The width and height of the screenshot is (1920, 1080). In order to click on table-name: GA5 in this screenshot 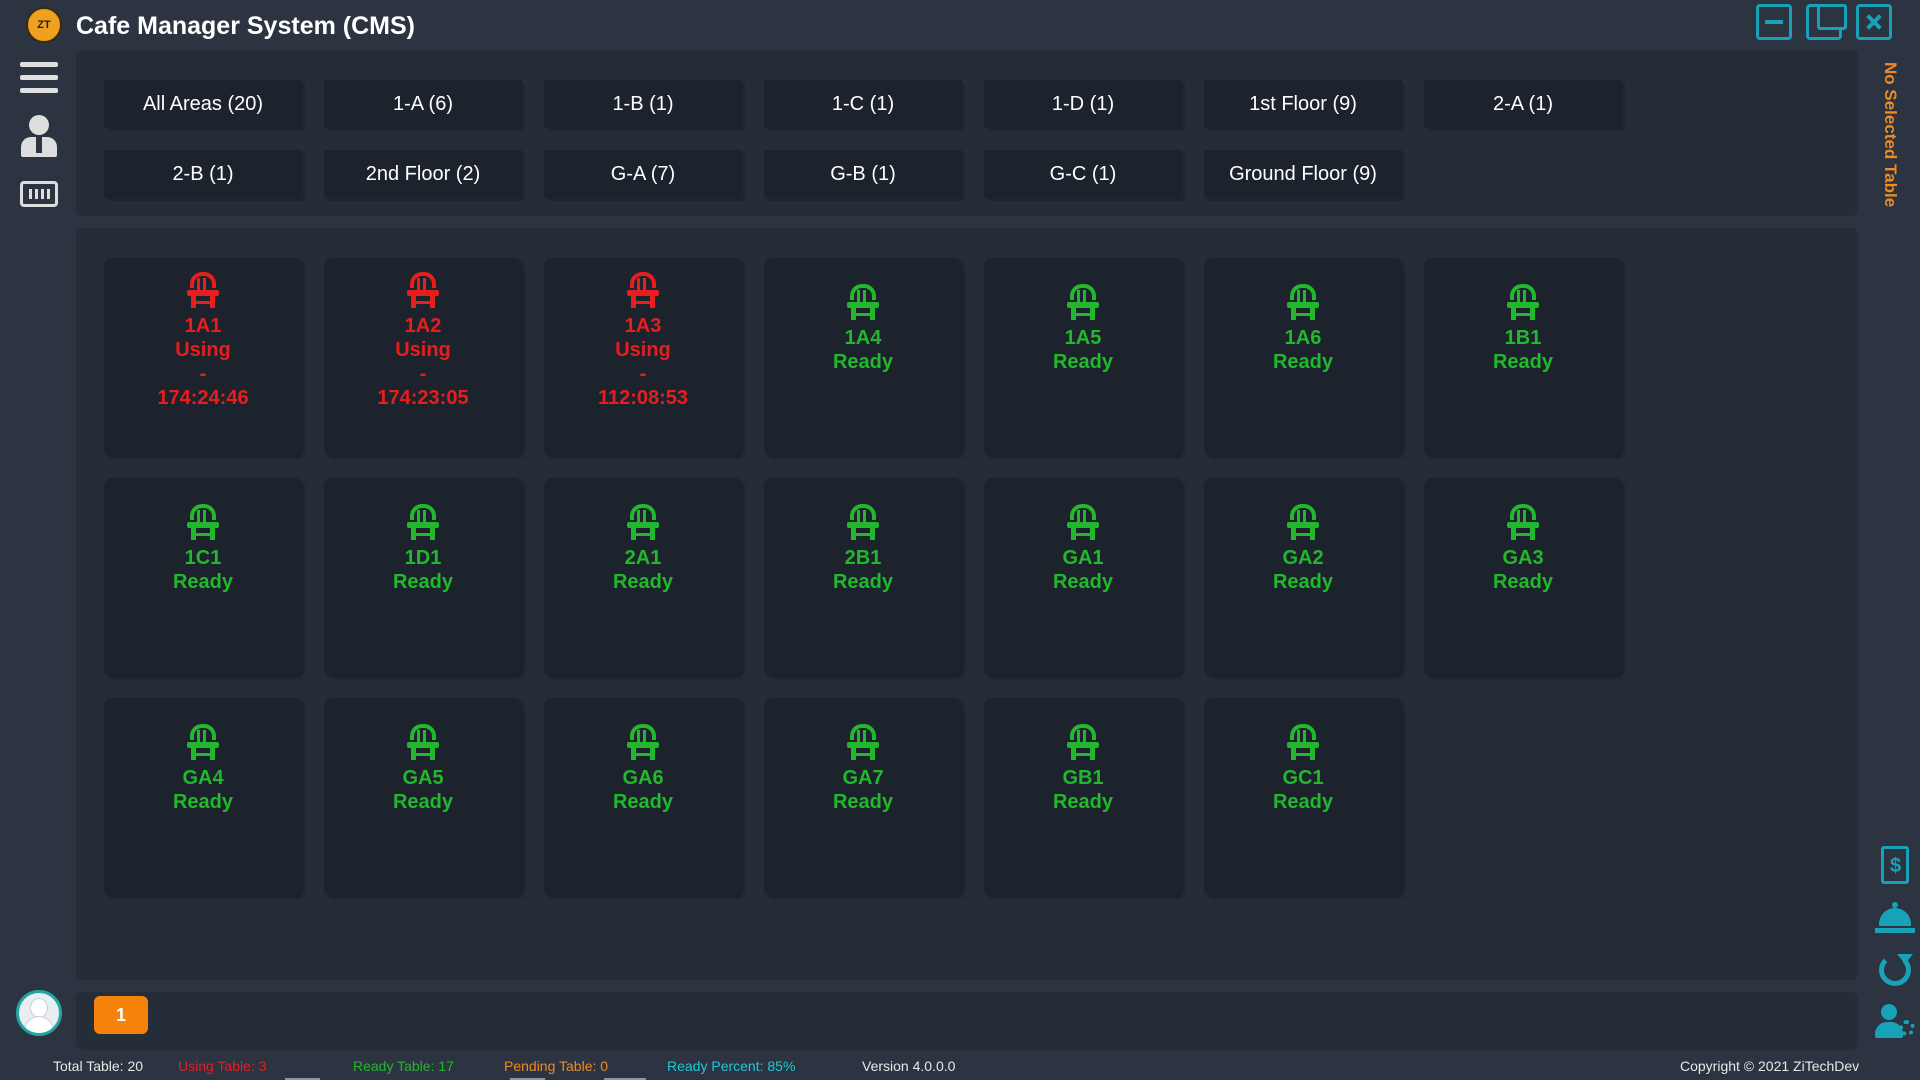, I will do `click(423, 778)`.